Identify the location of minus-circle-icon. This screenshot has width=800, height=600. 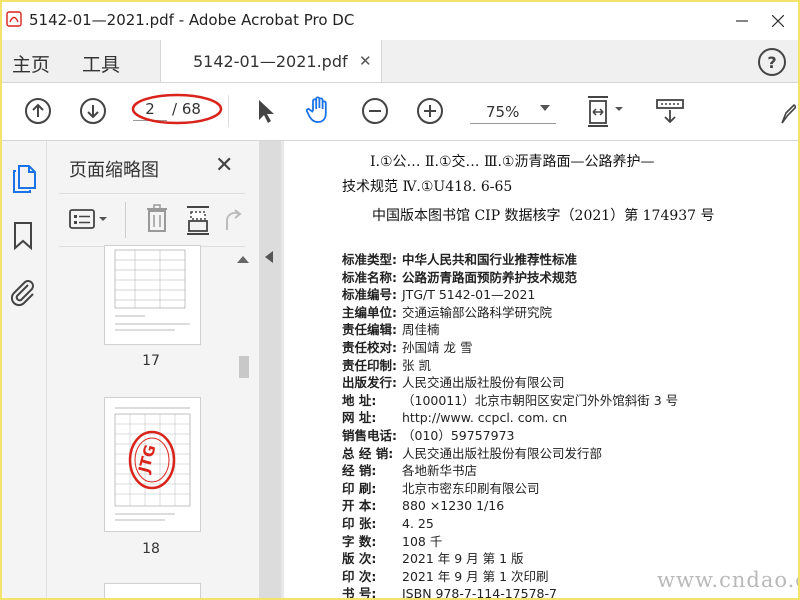
(375, 111).